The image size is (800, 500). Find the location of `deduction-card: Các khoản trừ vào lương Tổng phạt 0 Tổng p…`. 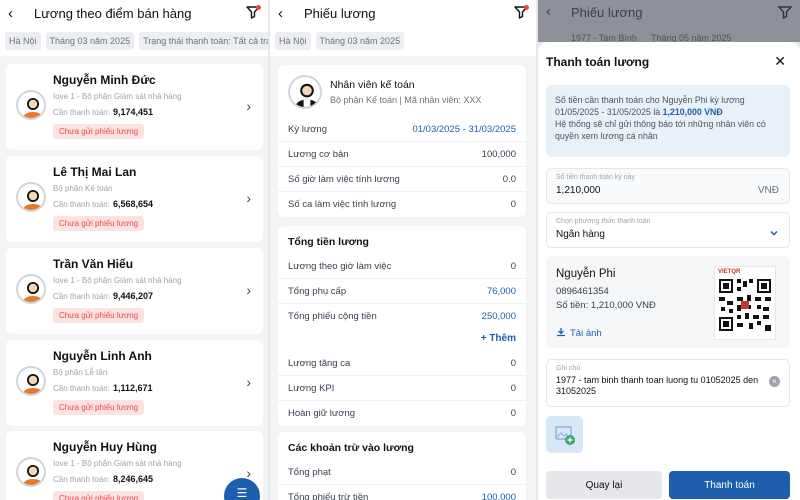

deduction-card: Các khoản trừ vào lương Tổng phạt 0 Tổng p… is located at coordinates (402, 466).